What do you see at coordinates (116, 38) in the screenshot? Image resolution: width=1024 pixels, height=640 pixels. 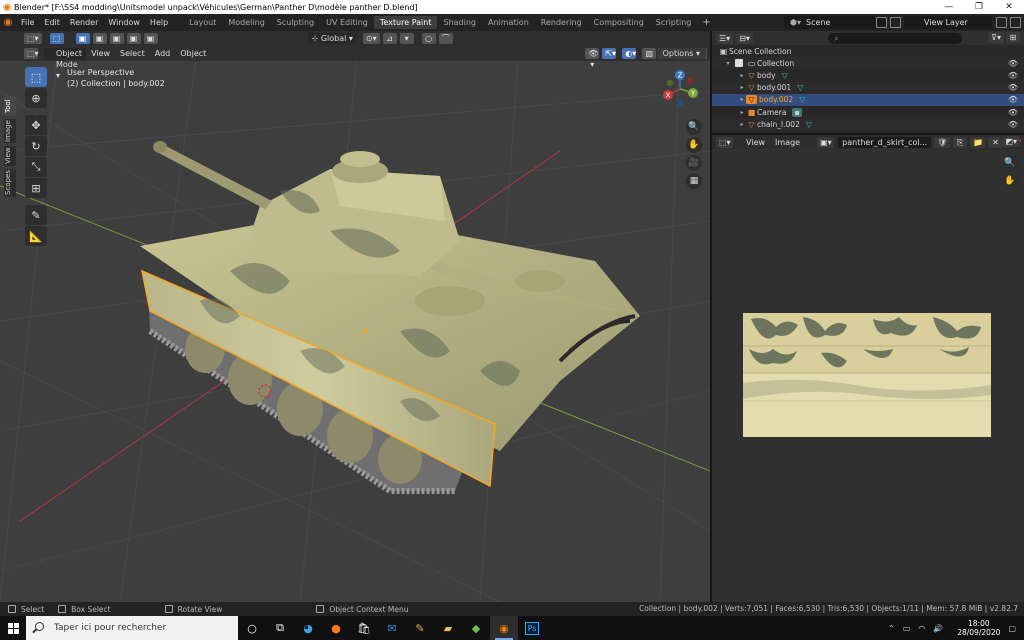 I see `select-mode-subtract-icon: ▣` at bounding box center [116, 38].